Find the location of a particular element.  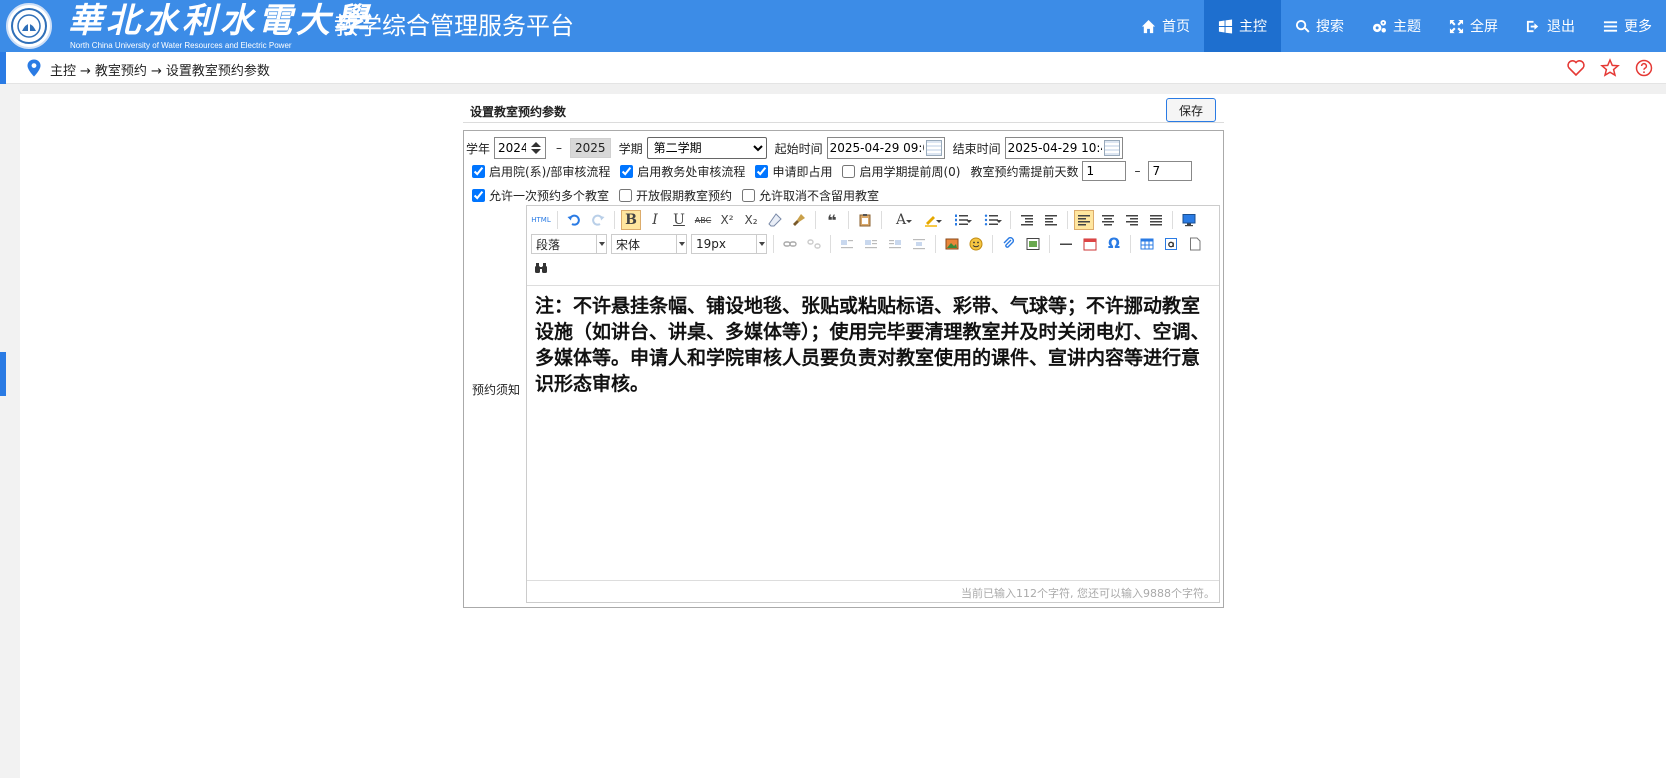

option-cancel-reserved: 允许取消不含留用教室 is located at coordinates (810, 195).